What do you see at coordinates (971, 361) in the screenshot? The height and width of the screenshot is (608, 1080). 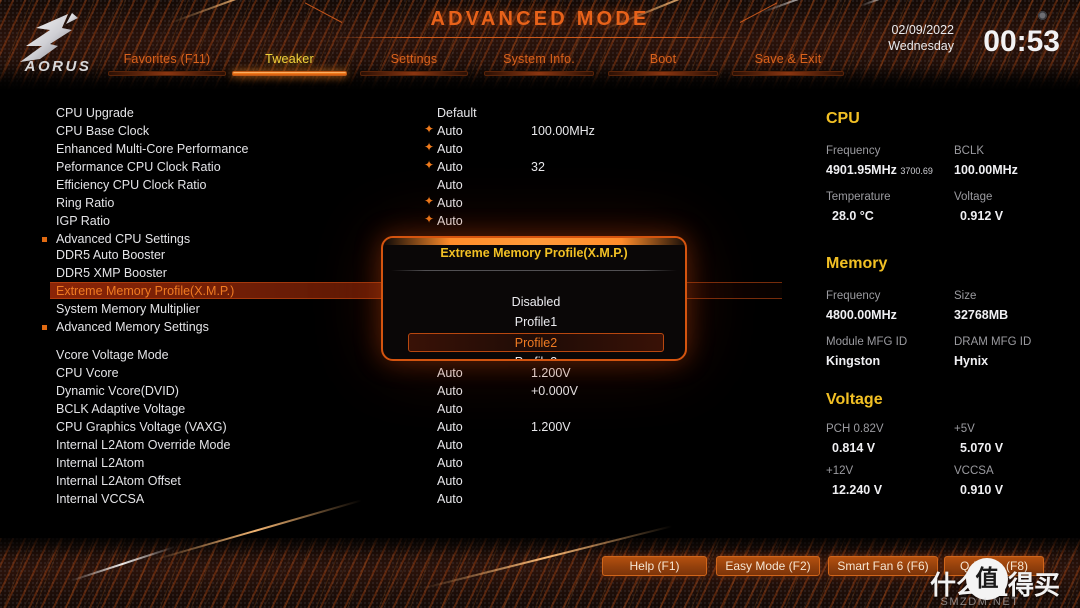 I see `memory-dram-mfg-value: Hynix` at bounding box center [971, 361].